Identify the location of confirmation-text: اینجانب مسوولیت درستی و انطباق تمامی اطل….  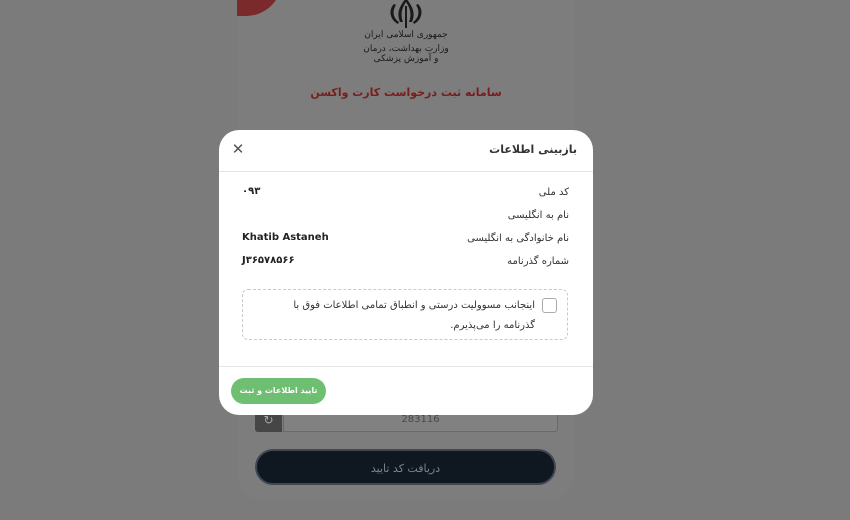
(414, 315).